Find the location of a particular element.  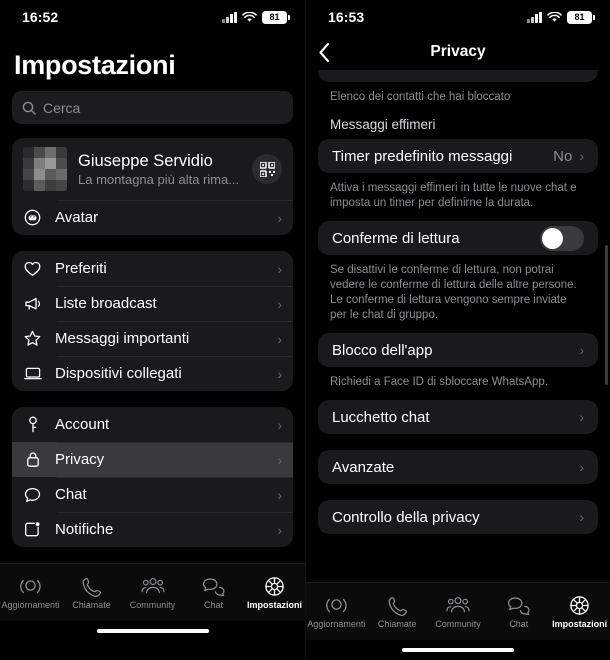

read-receipts-toggle is located at coordinates (562, 238).